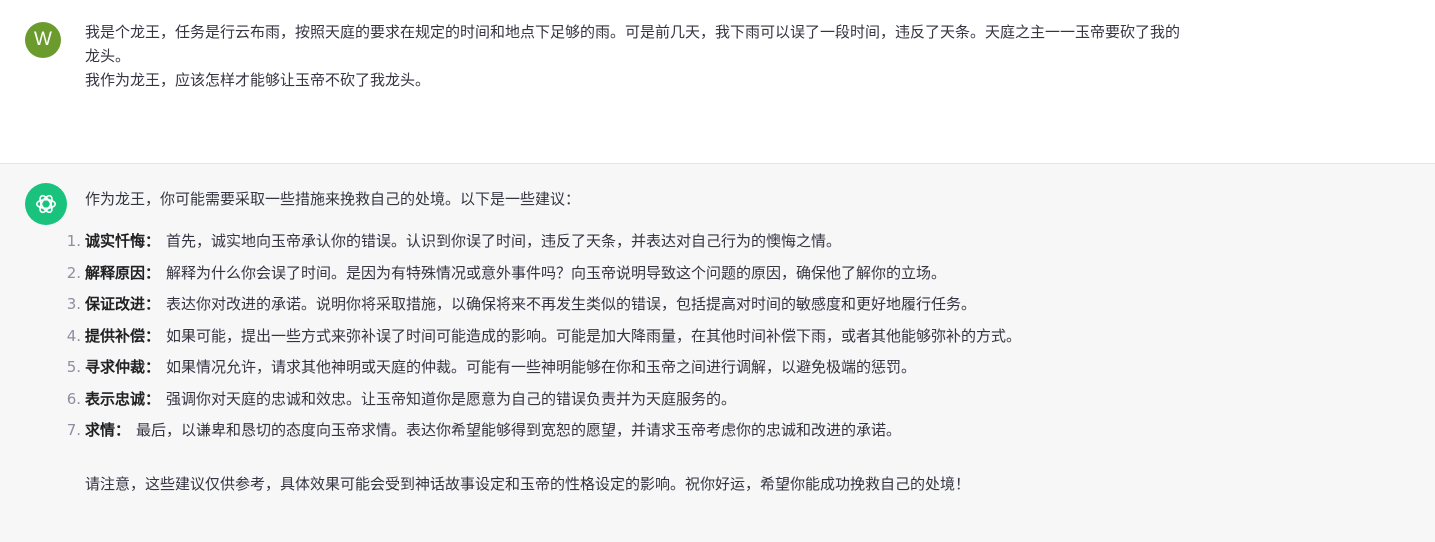 This screenshot has height=542, width=1435. I want to click on openai-logo-icon, so click(46, 204).